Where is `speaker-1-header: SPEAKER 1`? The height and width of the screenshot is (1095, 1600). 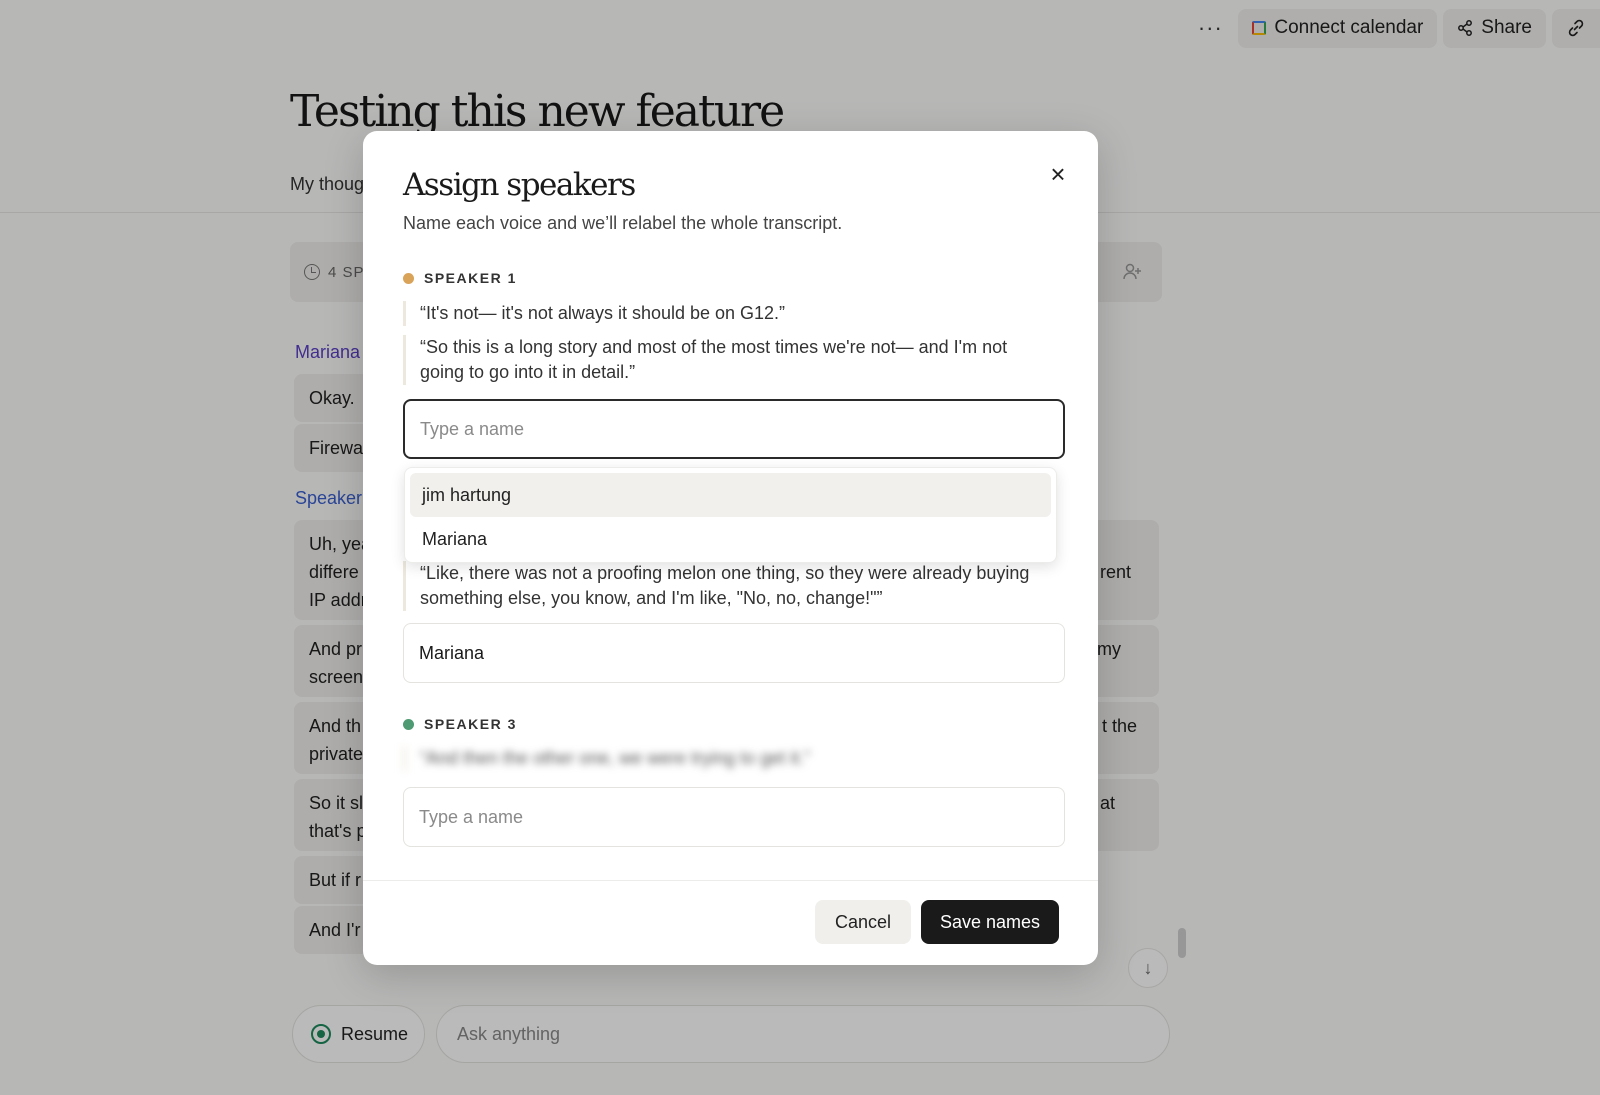 speaker-1-header: SPEAKER 1 is located at coordinates (460, 278).